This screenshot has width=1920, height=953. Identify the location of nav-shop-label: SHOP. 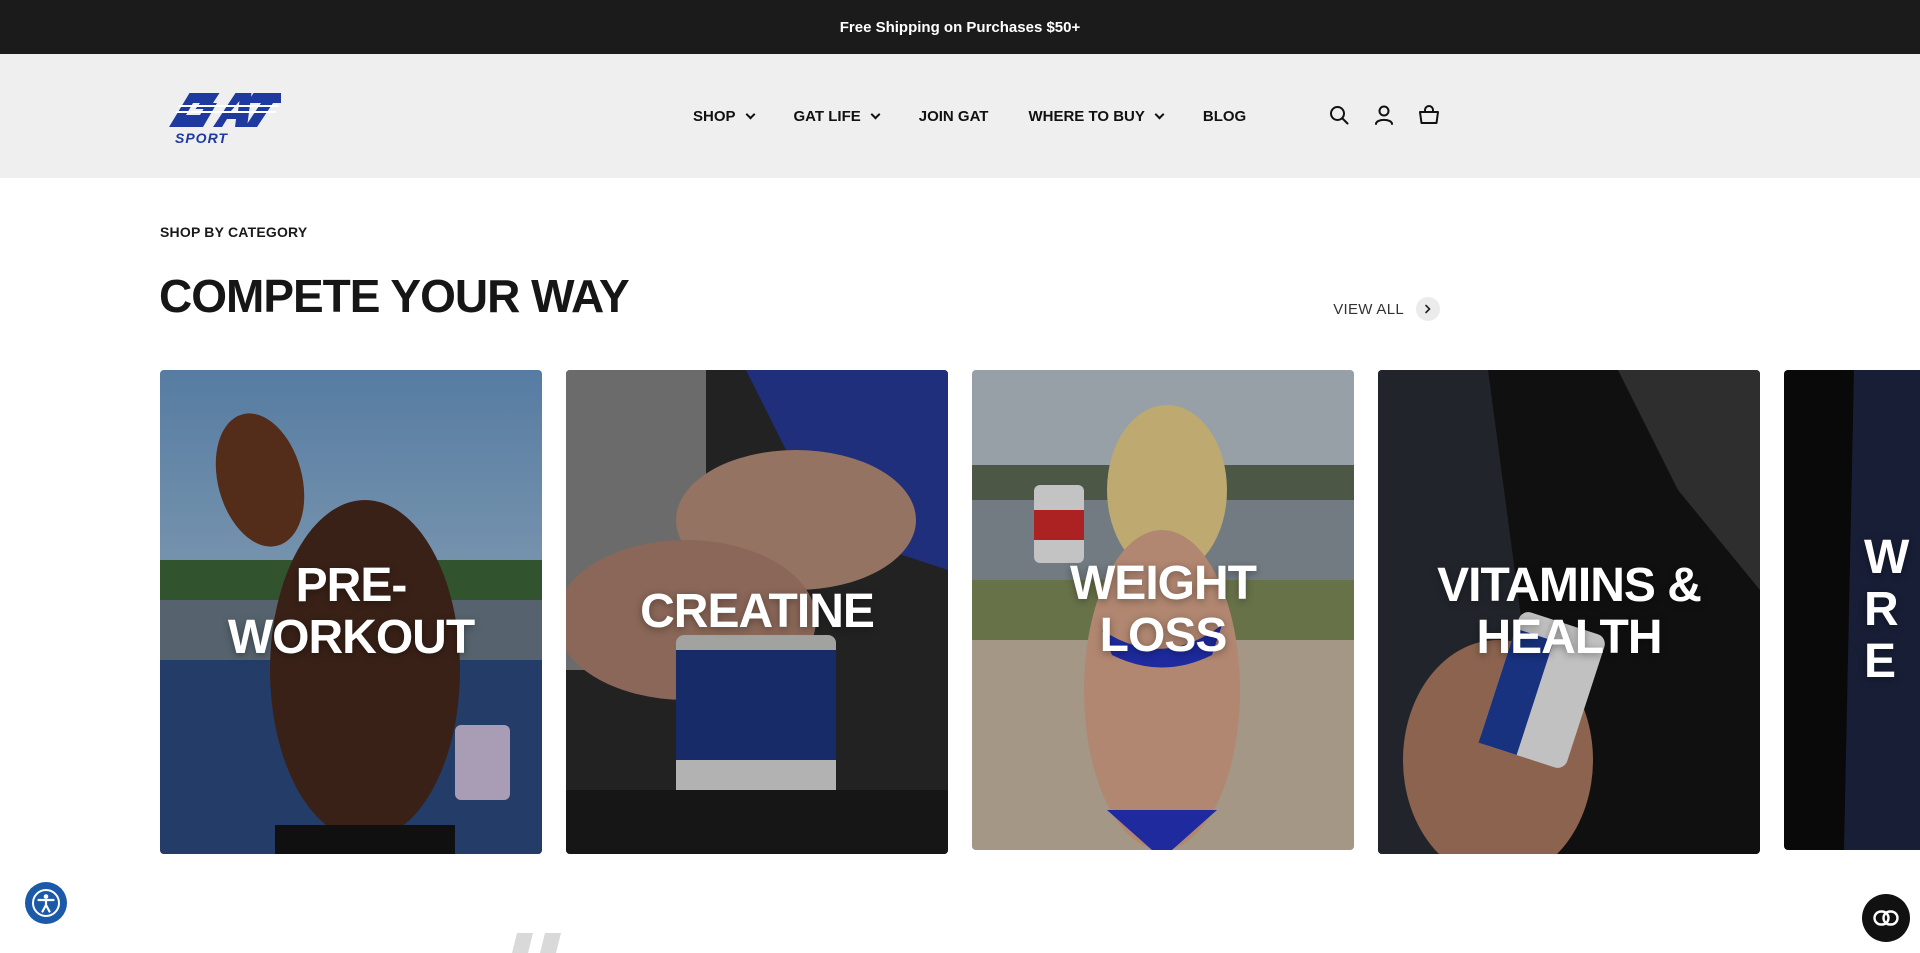
(714, 116).